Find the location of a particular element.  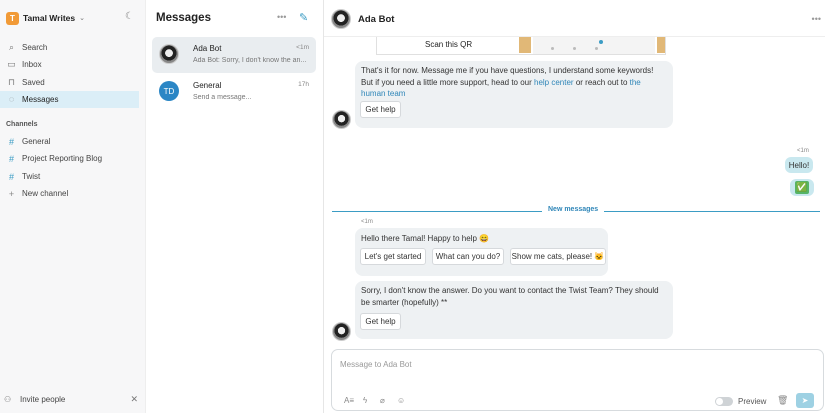

nav-messages: ◌ Messages is located at coordinates (69, 99).